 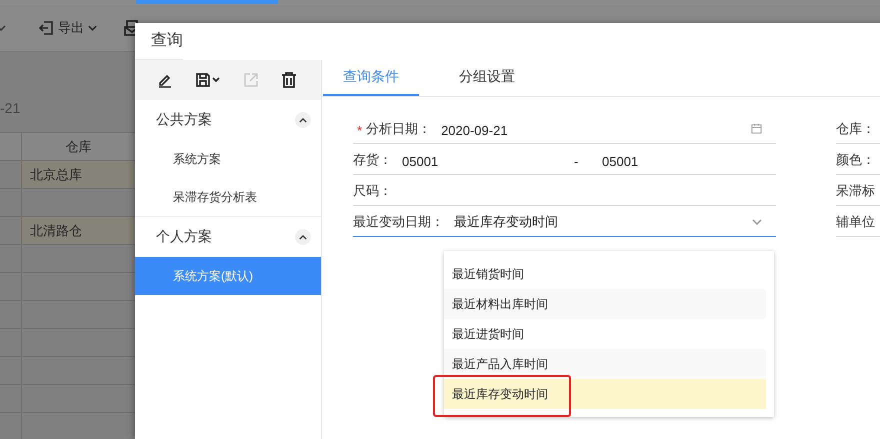 I want to click on pencil-icon, so click(x=165, y=80).